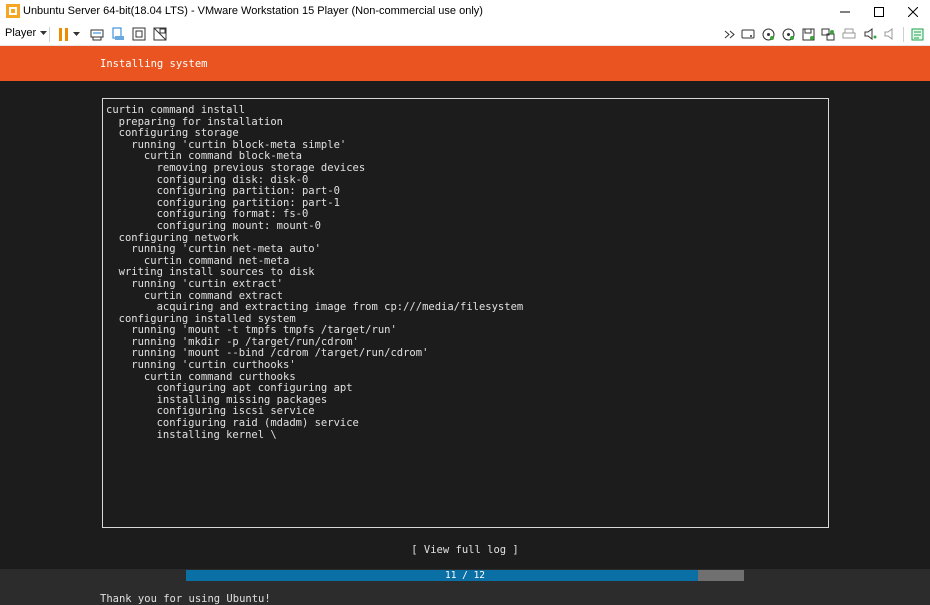 The width and height of the screenshot is (930, 605). I want to click on pause-dropdown, so click(76, 34).